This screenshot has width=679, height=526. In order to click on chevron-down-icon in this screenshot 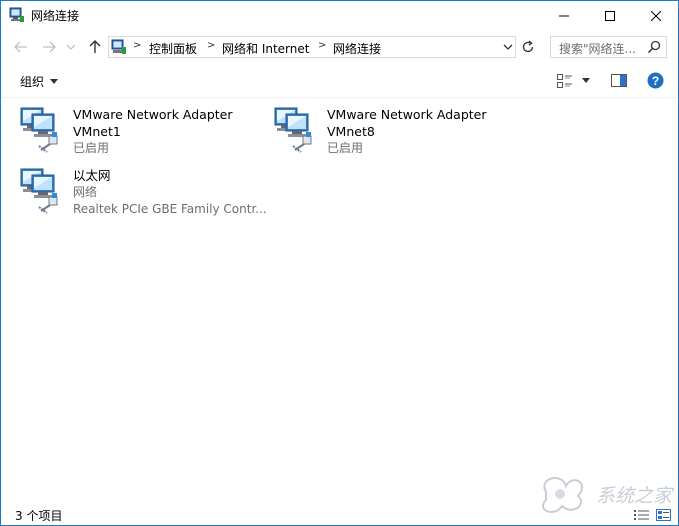, I will do `click(71, 47)`.